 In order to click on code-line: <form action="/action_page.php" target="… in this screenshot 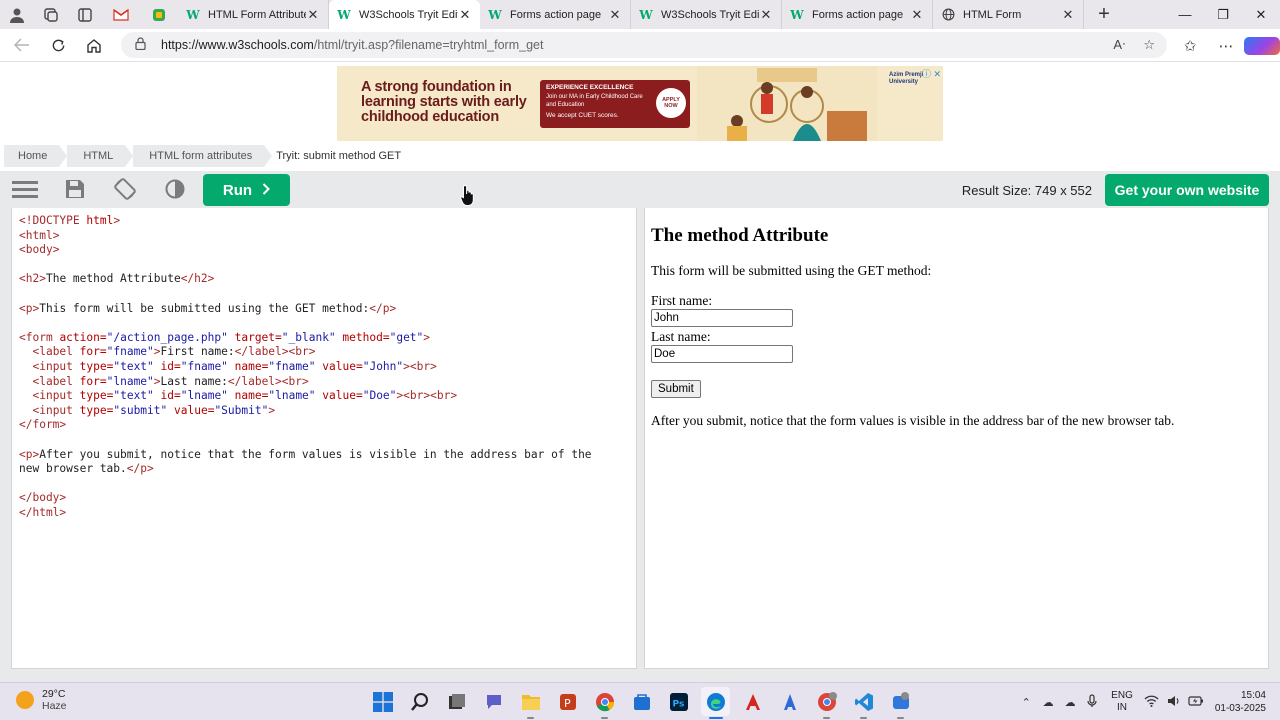, I will do `click(327, 338)`.